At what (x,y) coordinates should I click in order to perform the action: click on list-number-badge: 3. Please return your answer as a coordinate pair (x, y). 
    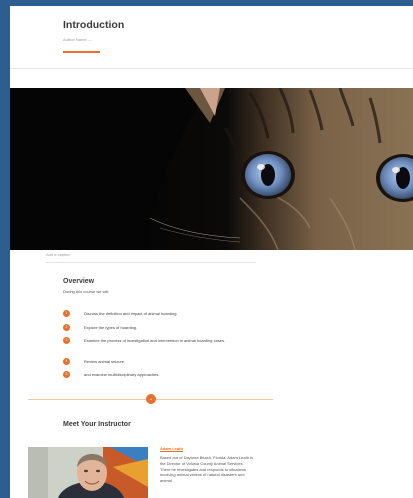
    Looking at the image, I should click on (66, 340).